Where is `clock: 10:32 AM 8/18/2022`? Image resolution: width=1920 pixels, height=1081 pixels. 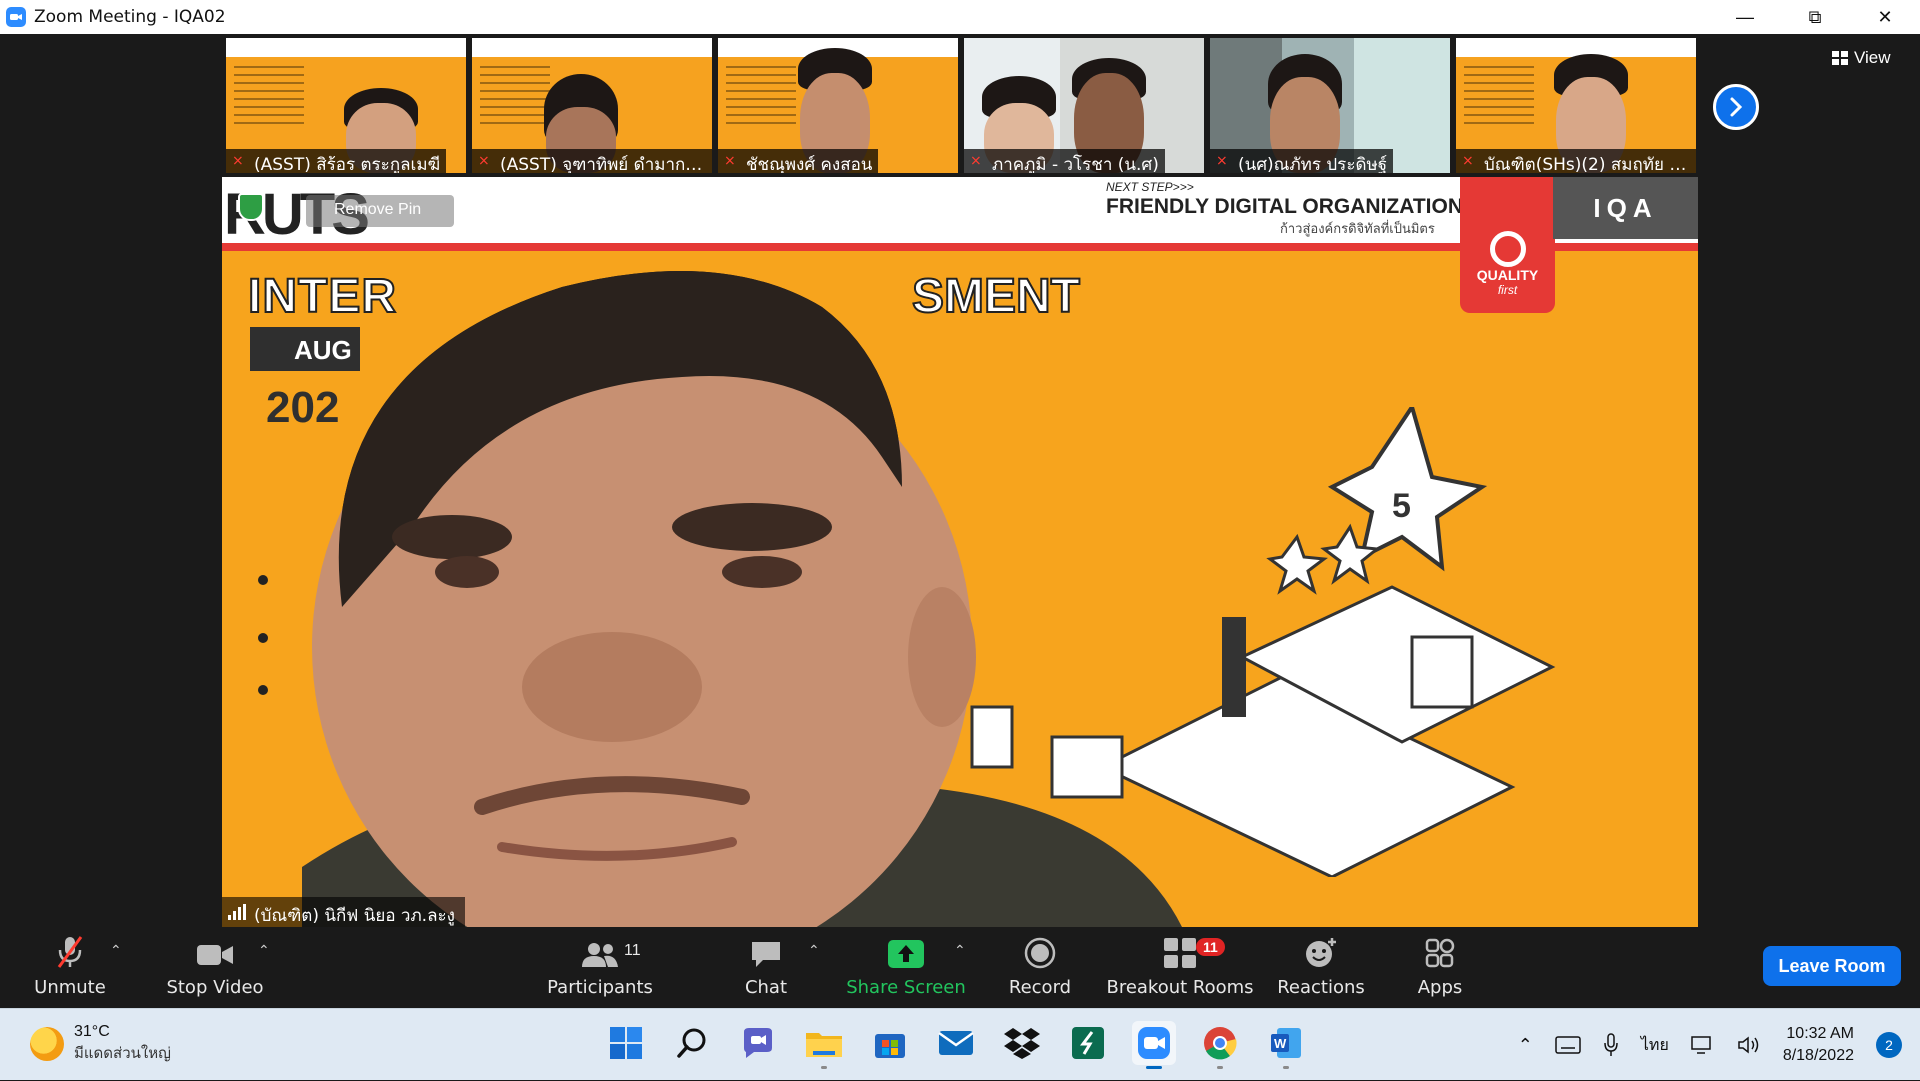
clock: 10:32 AM 8/18/2022 is located at coordinates (1818, 1045).